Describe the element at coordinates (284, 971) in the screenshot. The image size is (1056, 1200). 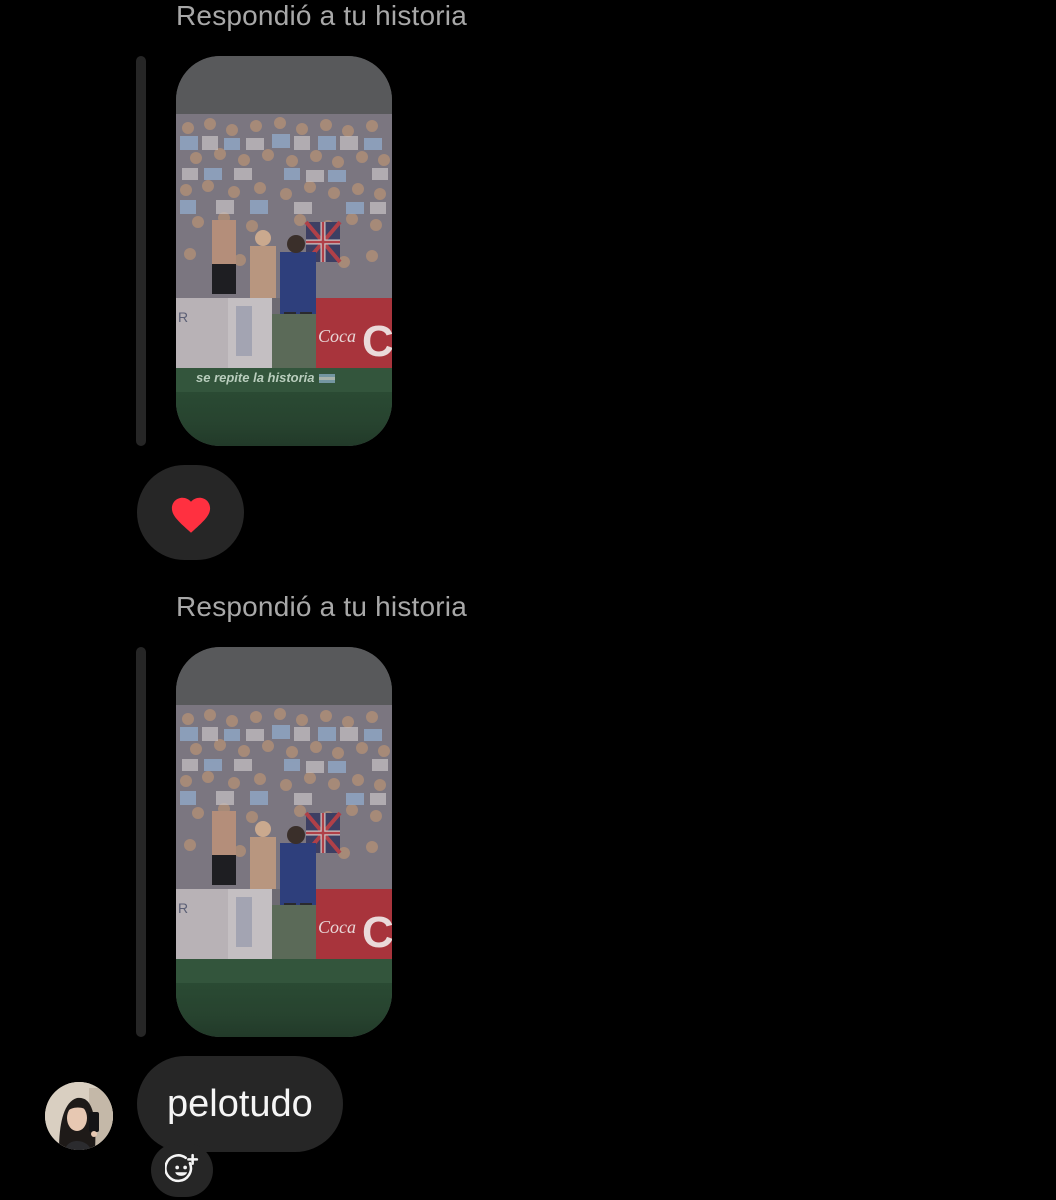
I see `story-caption-band` at that location.